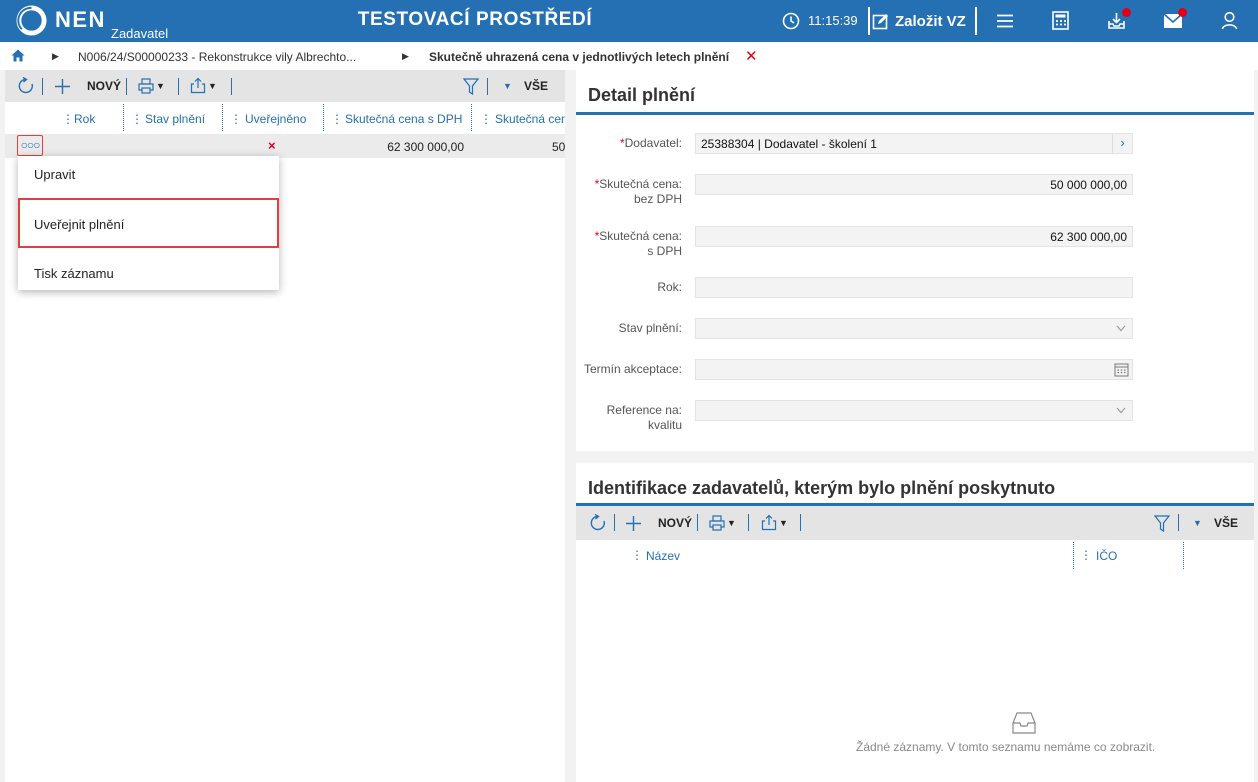 The height and width of the screenshot is (782, 1258). I want to click on label-cena-s-dph: *Skutečná cena: s DPH, so click(638, 243).